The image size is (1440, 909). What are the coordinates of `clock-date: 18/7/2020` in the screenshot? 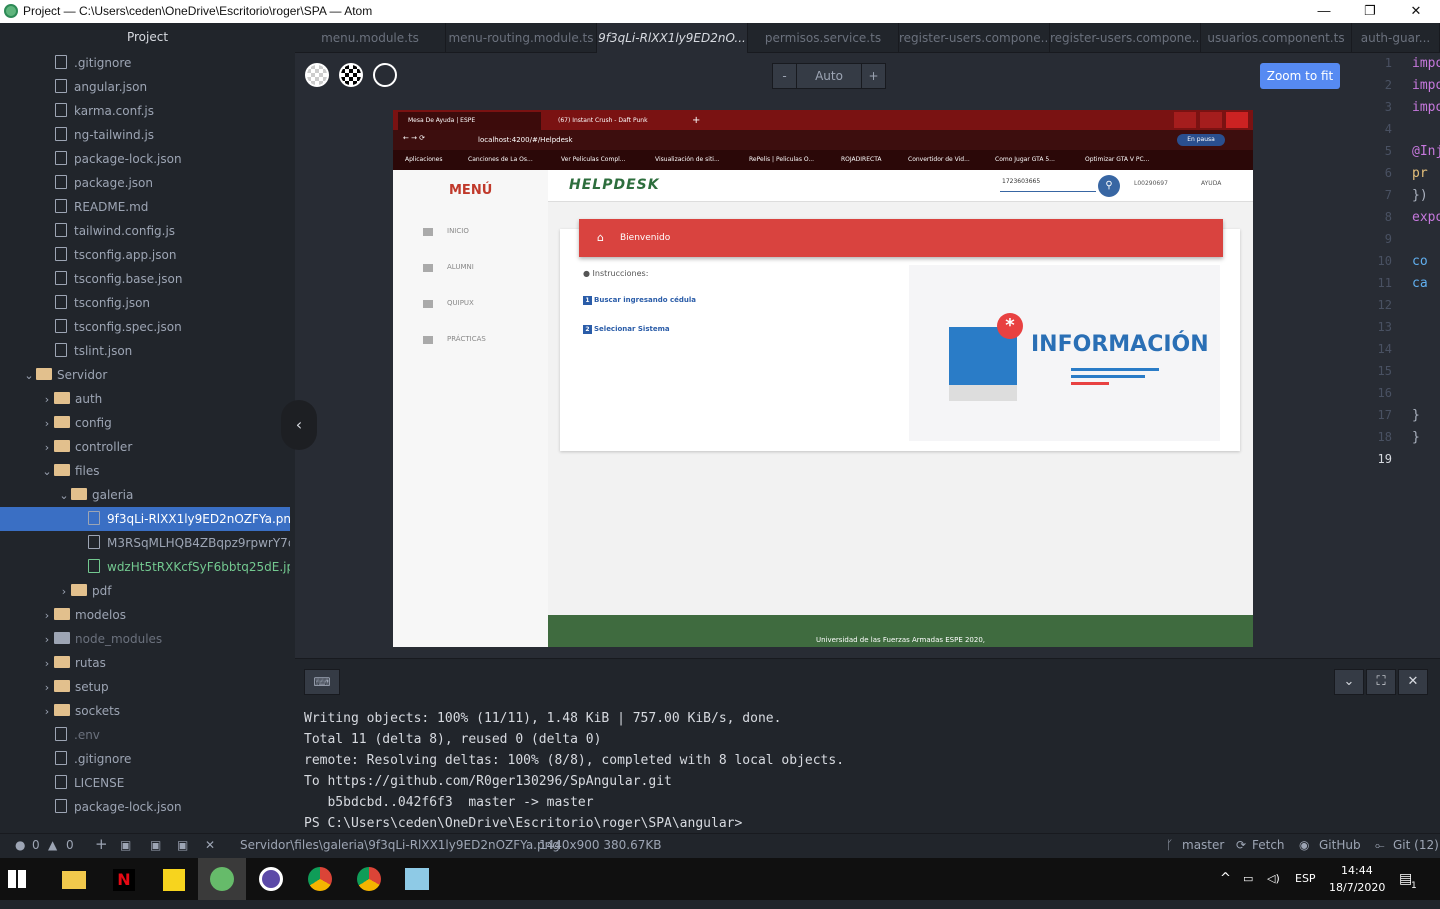 It's located at (1357, 888).